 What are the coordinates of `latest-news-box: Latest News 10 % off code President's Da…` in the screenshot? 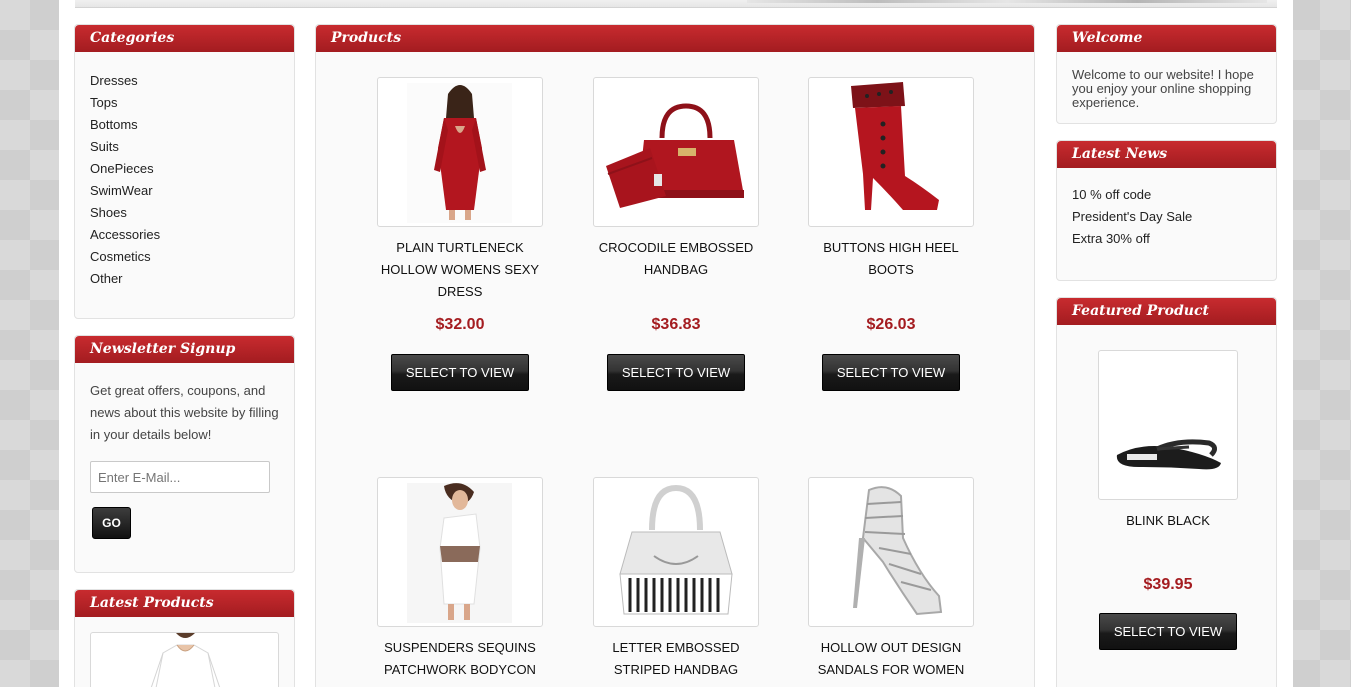 It's located at (1166, 210).